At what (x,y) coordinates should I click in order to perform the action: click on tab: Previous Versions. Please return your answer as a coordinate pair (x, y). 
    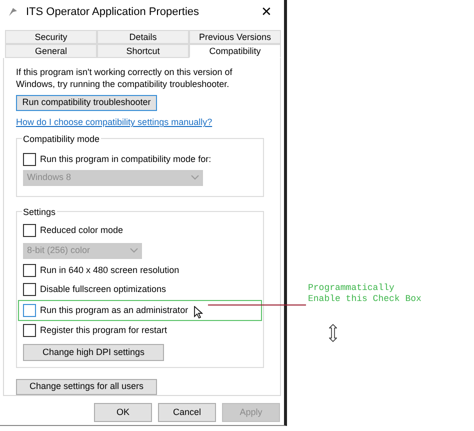
    Looking at the image, I should click on (235, 37).